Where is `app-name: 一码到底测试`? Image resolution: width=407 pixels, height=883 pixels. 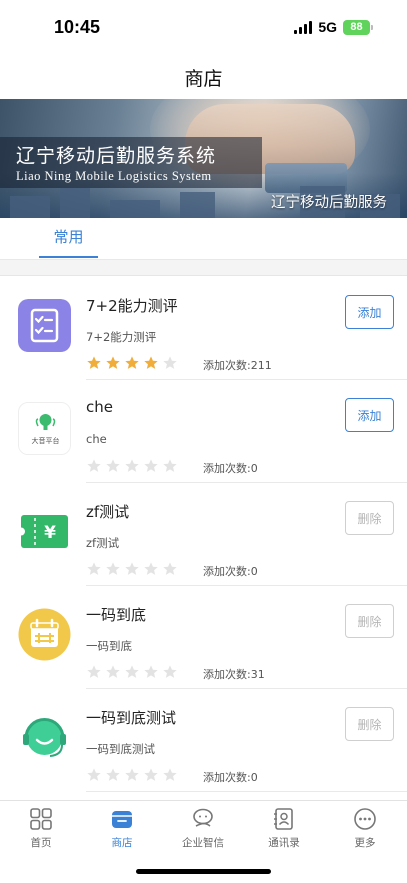
app-name: 一码到底测试 is located at coordinates (131, 718).